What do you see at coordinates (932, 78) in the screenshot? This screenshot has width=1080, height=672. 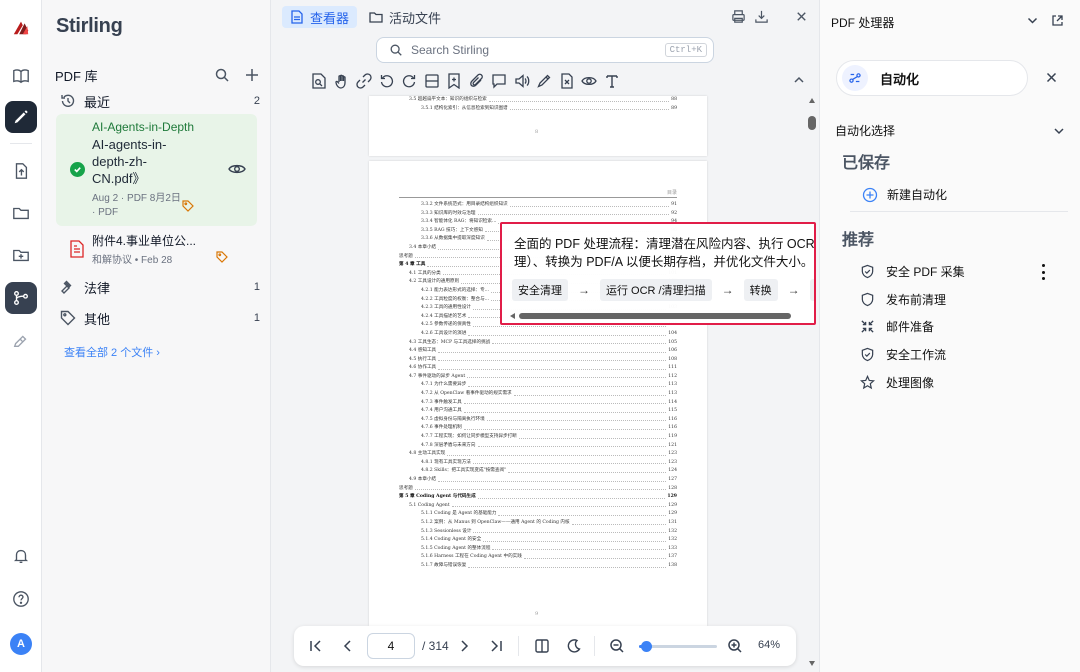 I see `automation-tool-chip: 自动化` at bounding box center [932, 78].